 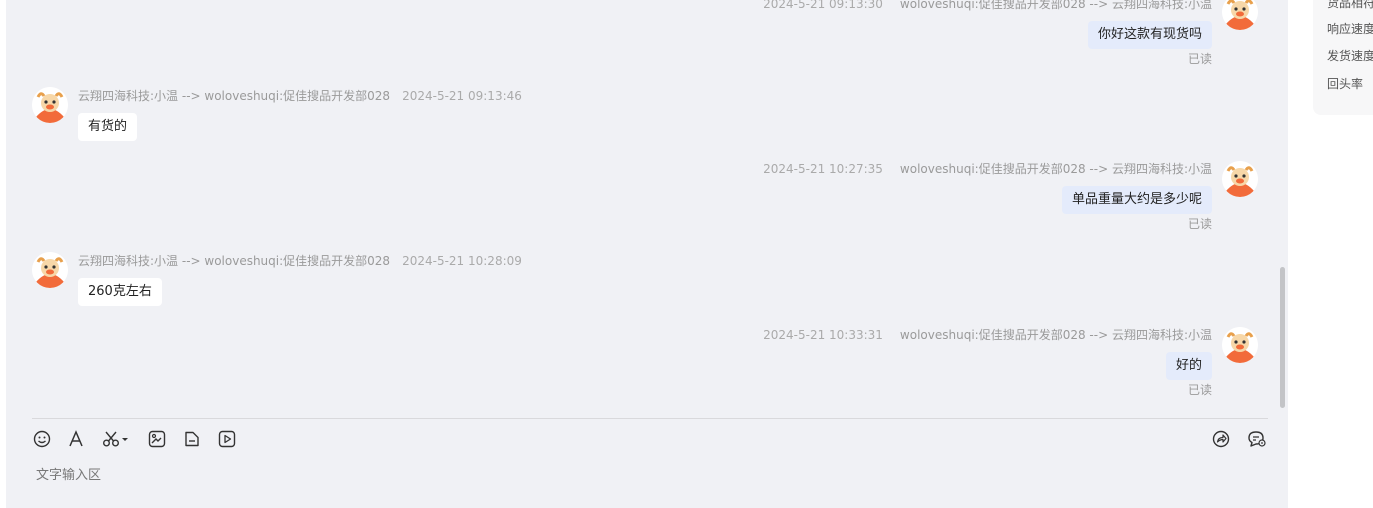 I want to click on scissors-icon, so click(x=116, y=439).